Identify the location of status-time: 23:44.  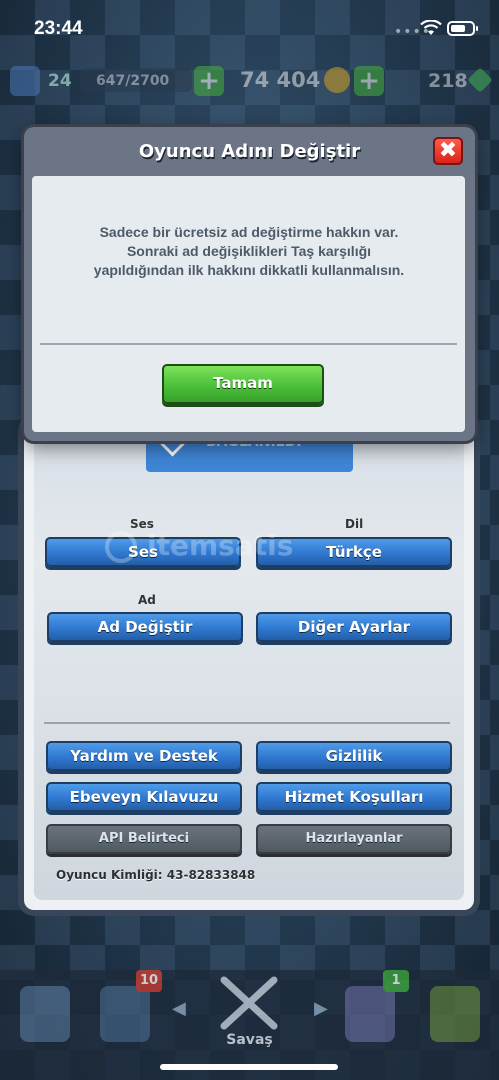
(58, 28).